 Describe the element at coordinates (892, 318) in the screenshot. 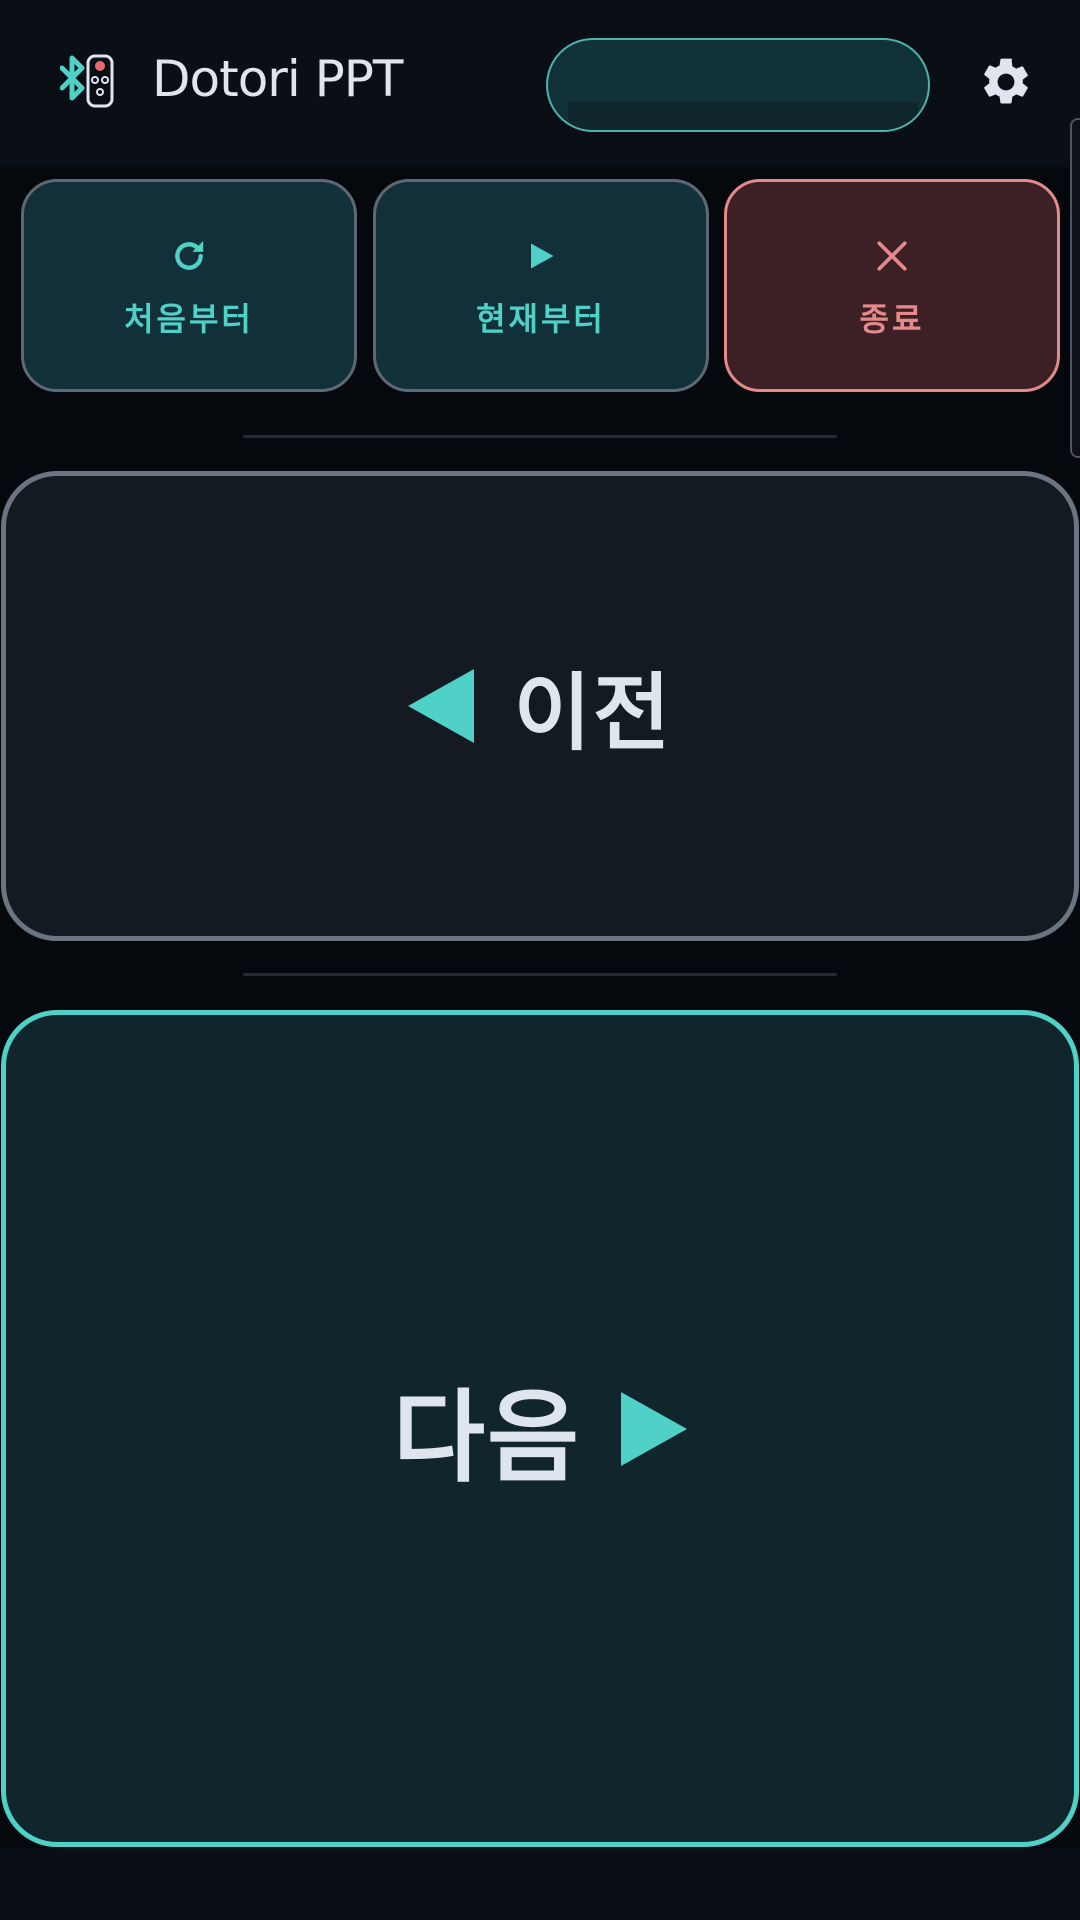

I see `exit-label: 종료` at that location.